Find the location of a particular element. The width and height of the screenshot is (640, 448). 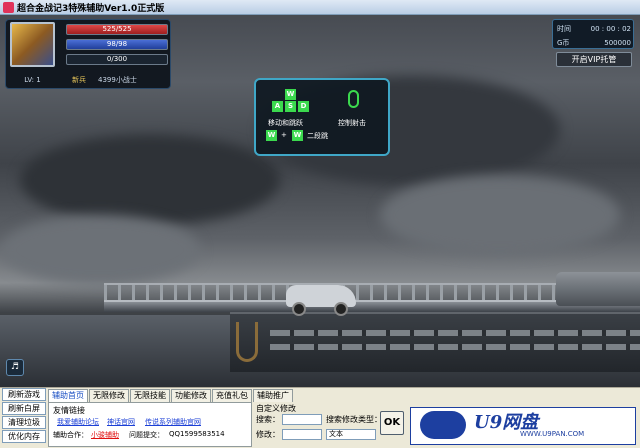

anchor-icon is located at coordinates (247, 342).